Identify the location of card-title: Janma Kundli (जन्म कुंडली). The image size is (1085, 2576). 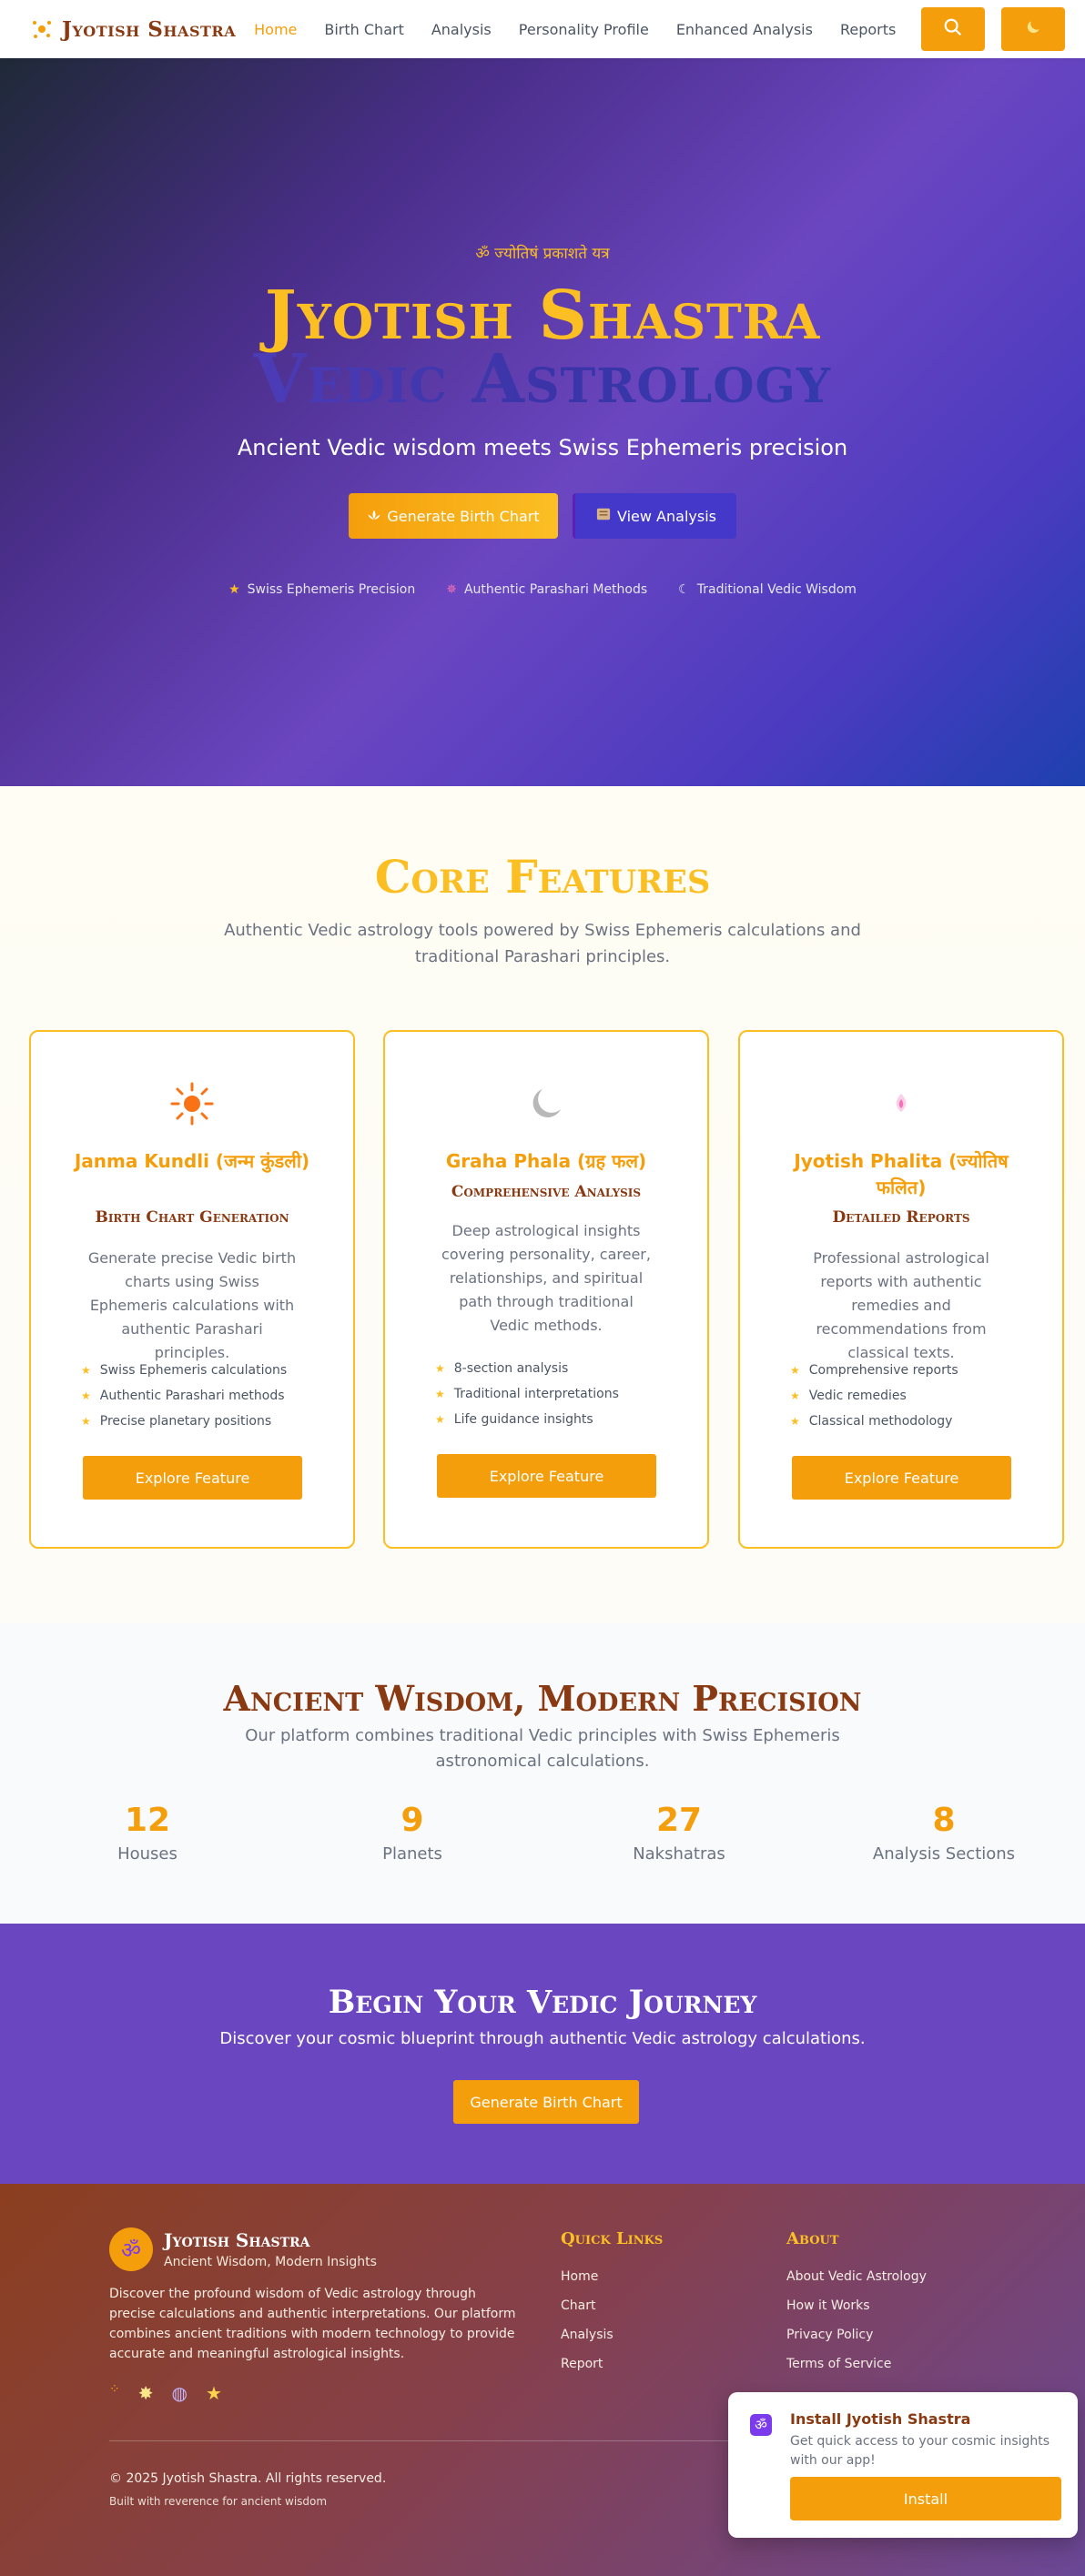
(192, 1161).